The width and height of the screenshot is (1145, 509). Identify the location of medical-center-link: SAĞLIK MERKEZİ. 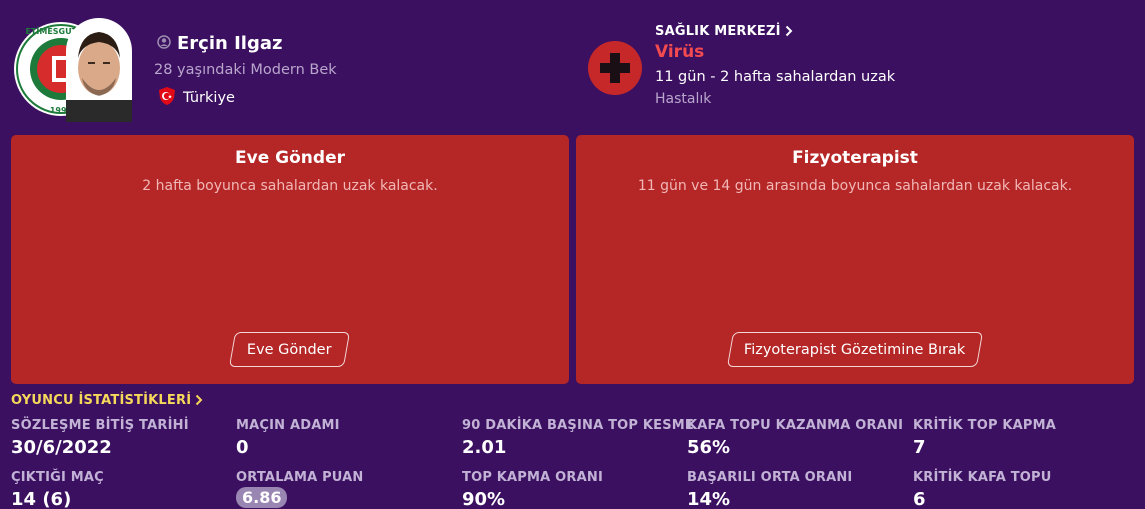
(724, 31).